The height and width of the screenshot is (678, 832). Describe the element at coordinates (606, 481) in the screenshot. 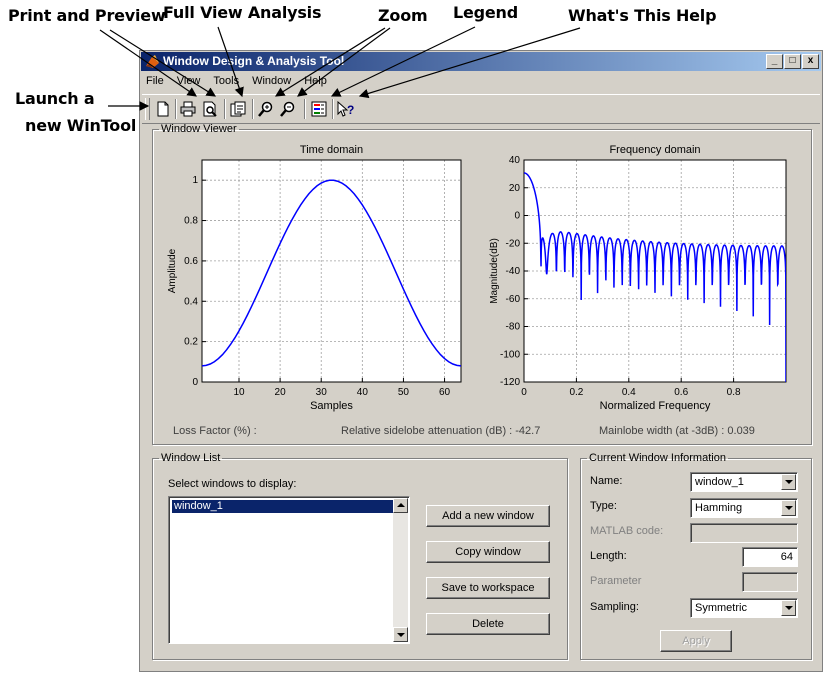

I see `name-label: Name:` at that location.